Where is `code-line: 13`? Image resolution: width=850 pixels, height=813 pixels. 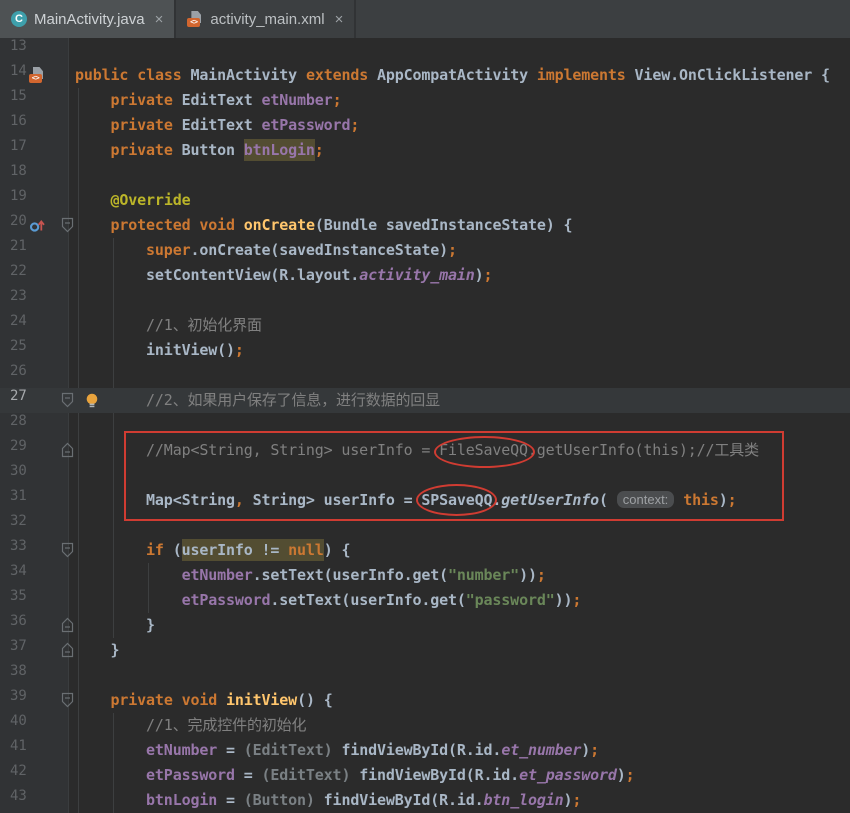
code-line: 13 is located at coordinates (425, 50).